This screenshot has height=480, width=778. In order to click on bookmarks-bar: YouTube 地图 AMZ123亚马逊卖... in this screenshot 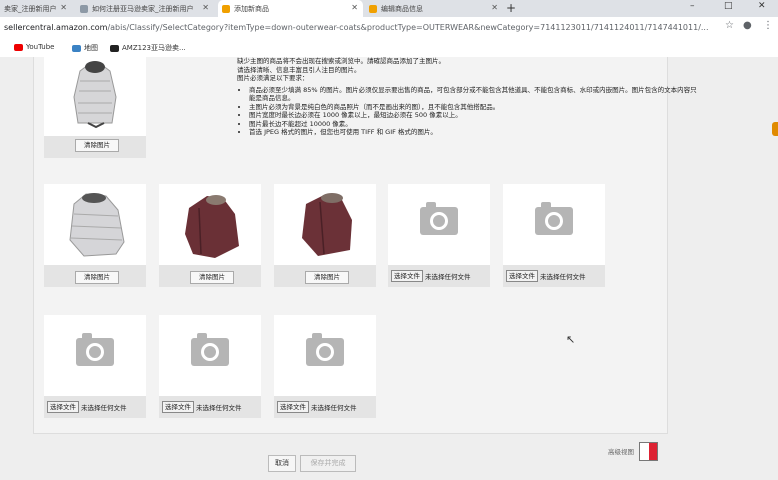, I will do `click(389, 48)`.